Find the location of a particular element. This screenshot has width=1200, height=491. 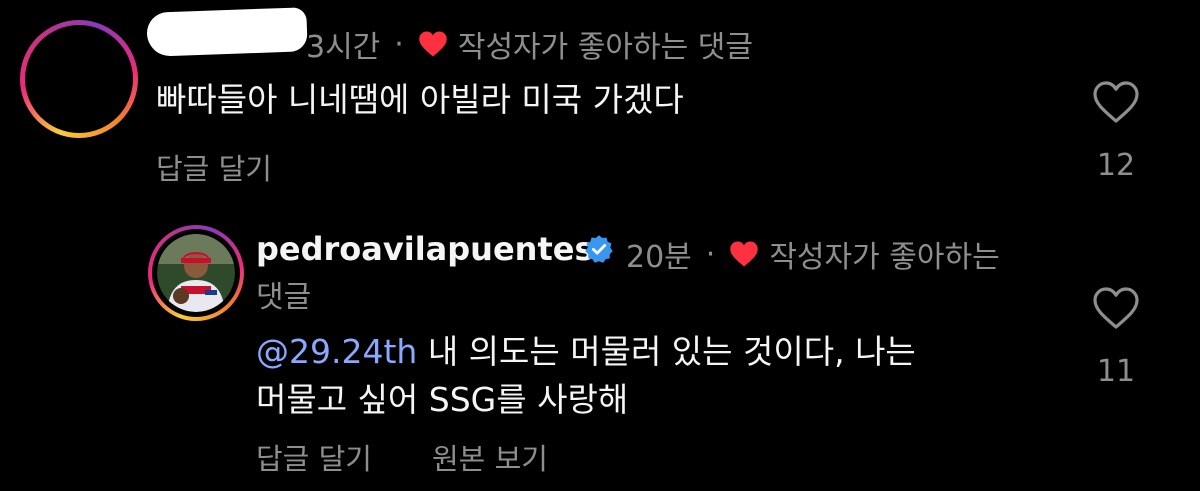

comment-text: 빠따들아 니네땜에 아빌라 미국 가겠다 is located at coordinates (420, 99).